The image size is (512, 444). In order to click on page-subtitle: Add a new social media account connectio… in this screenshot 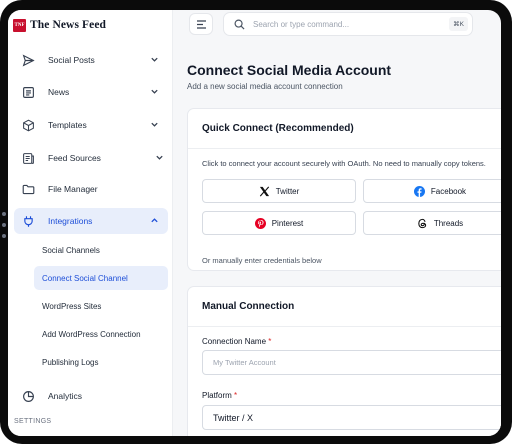, I will do `click(265, 86)`.